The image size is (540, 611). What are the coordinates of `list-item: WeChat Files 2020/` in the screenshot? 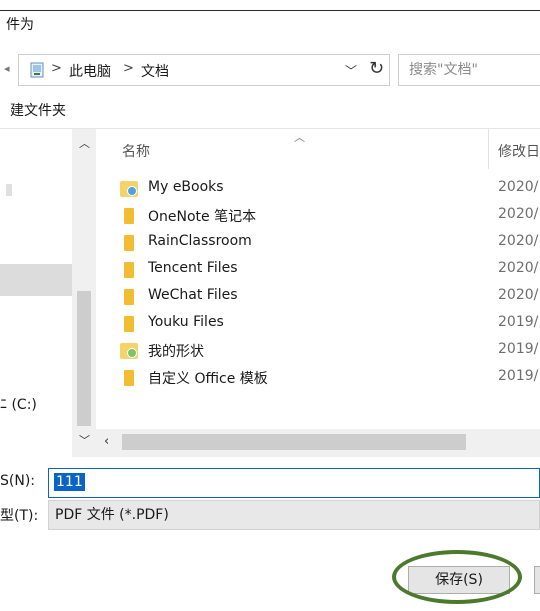 It's located at (318, 296).